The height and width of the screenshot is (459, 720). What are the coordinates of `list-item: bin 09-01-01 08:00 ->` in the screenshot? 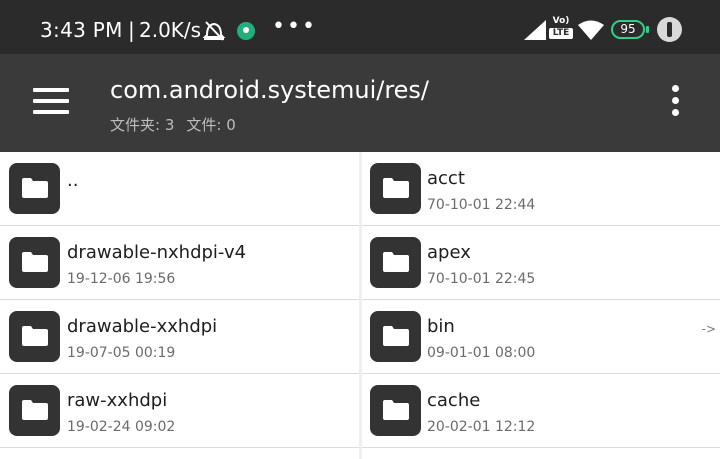 It's located at (541, 337).